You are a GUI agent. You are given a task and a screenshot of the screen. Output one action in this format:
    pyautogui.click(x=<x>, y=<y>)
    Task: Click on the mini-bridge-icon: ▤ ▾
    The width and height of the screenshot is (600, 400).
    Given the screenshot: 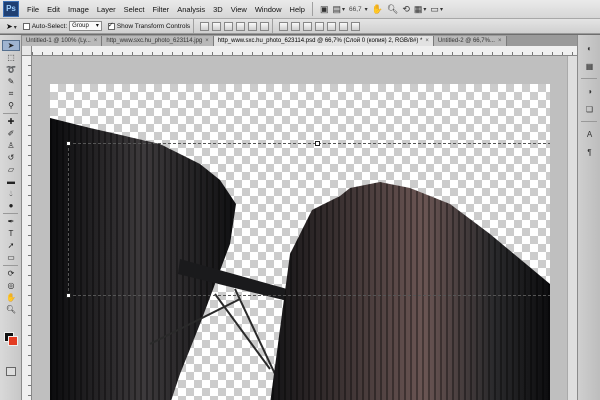 What is the action you would take?
    pyautogui.click(x=338, y=9)
    